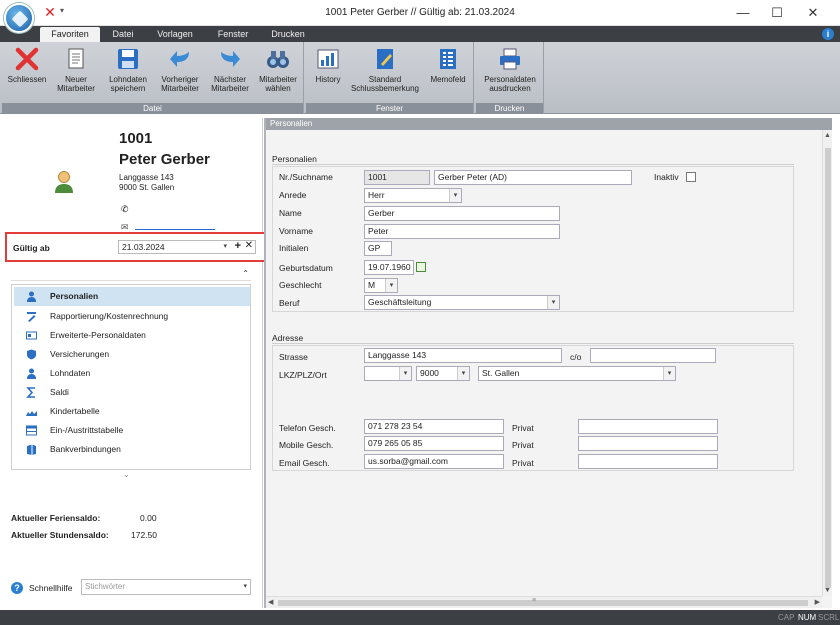 This screenshot has height=625, width=840. What do you see at coordinates (328, 73) in the screenshot?
I see `history-button: History` at bounding box center [328, 73].